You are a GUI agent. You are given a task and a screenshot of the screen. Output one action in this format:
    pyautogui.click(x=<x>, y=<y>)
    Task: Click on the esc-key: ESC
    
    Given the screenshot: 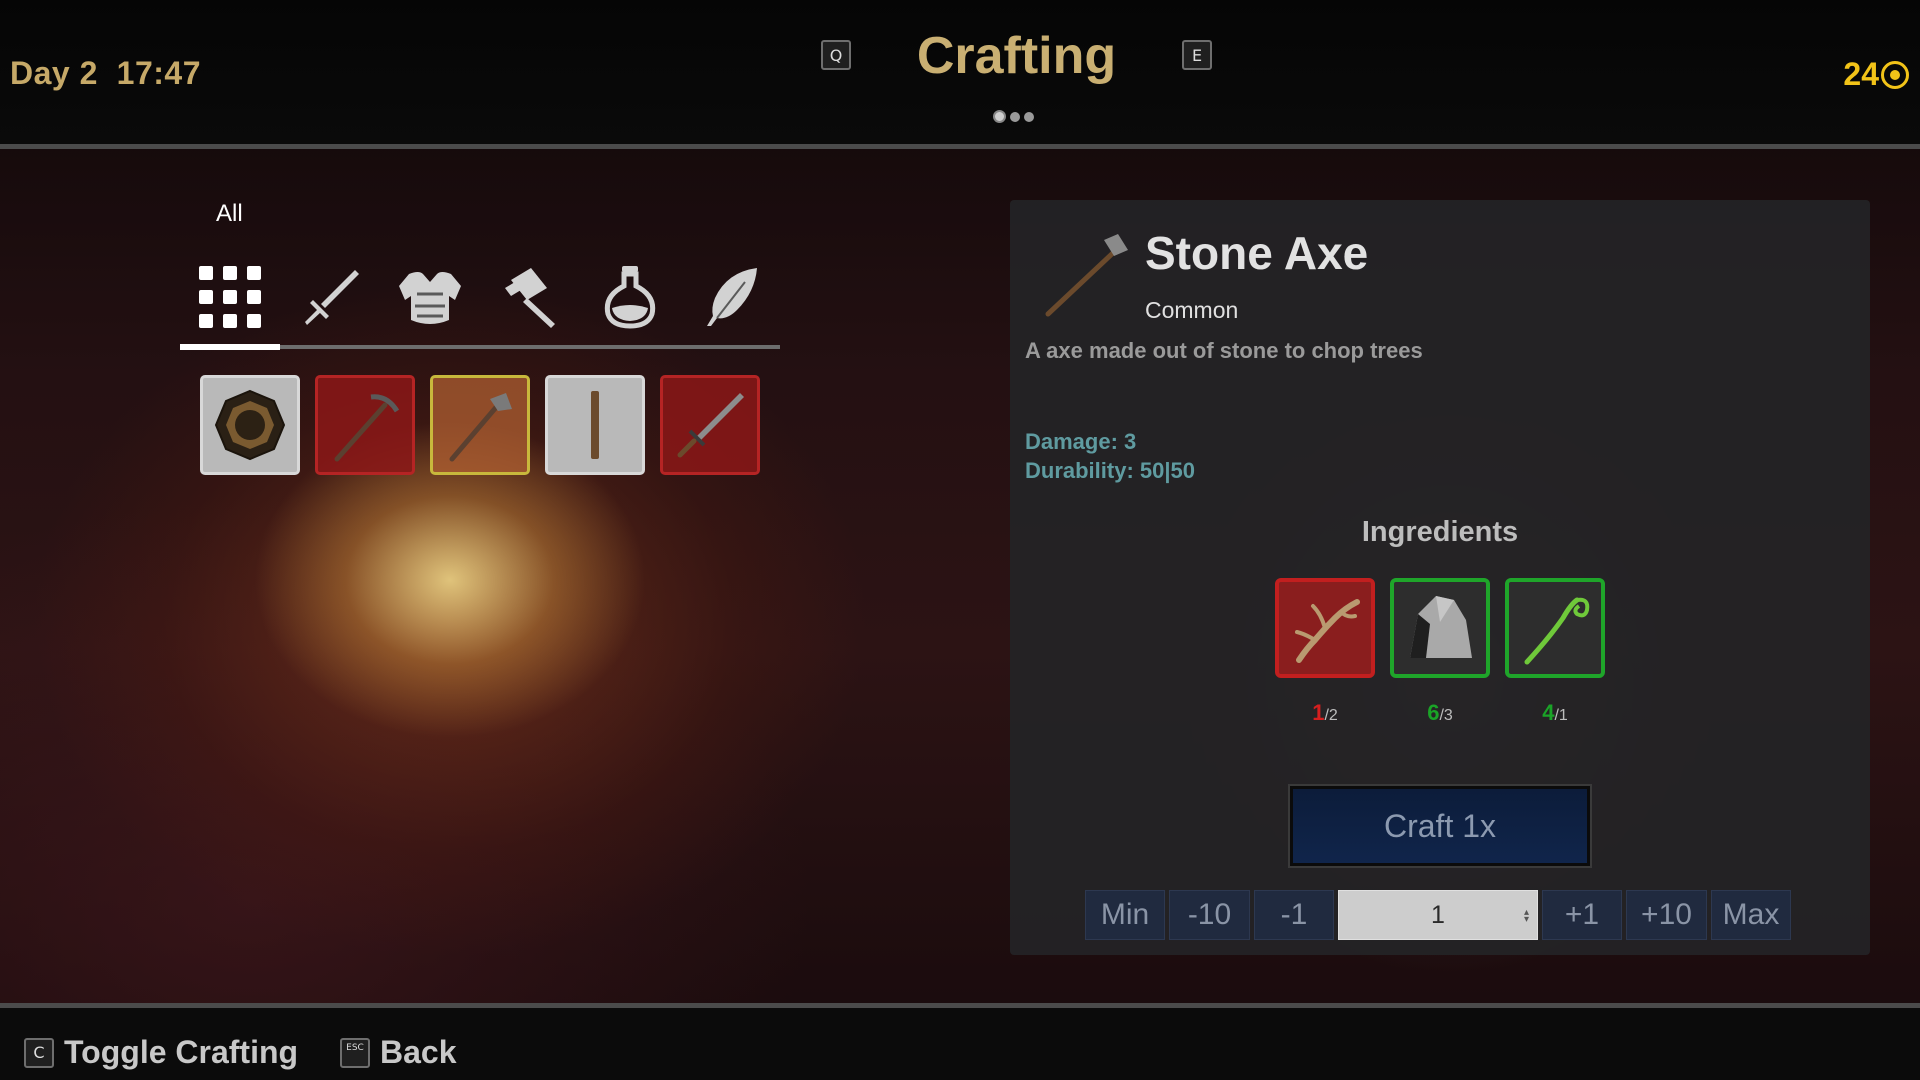 What is the action you would take?
    pyautogui.click(x=355, y=1052)
    